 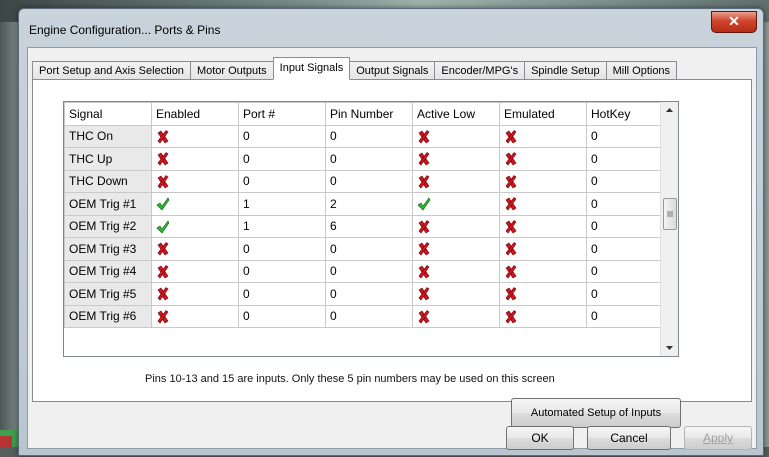 I want to click on port-cell: 1, so click(x=282, y=226).